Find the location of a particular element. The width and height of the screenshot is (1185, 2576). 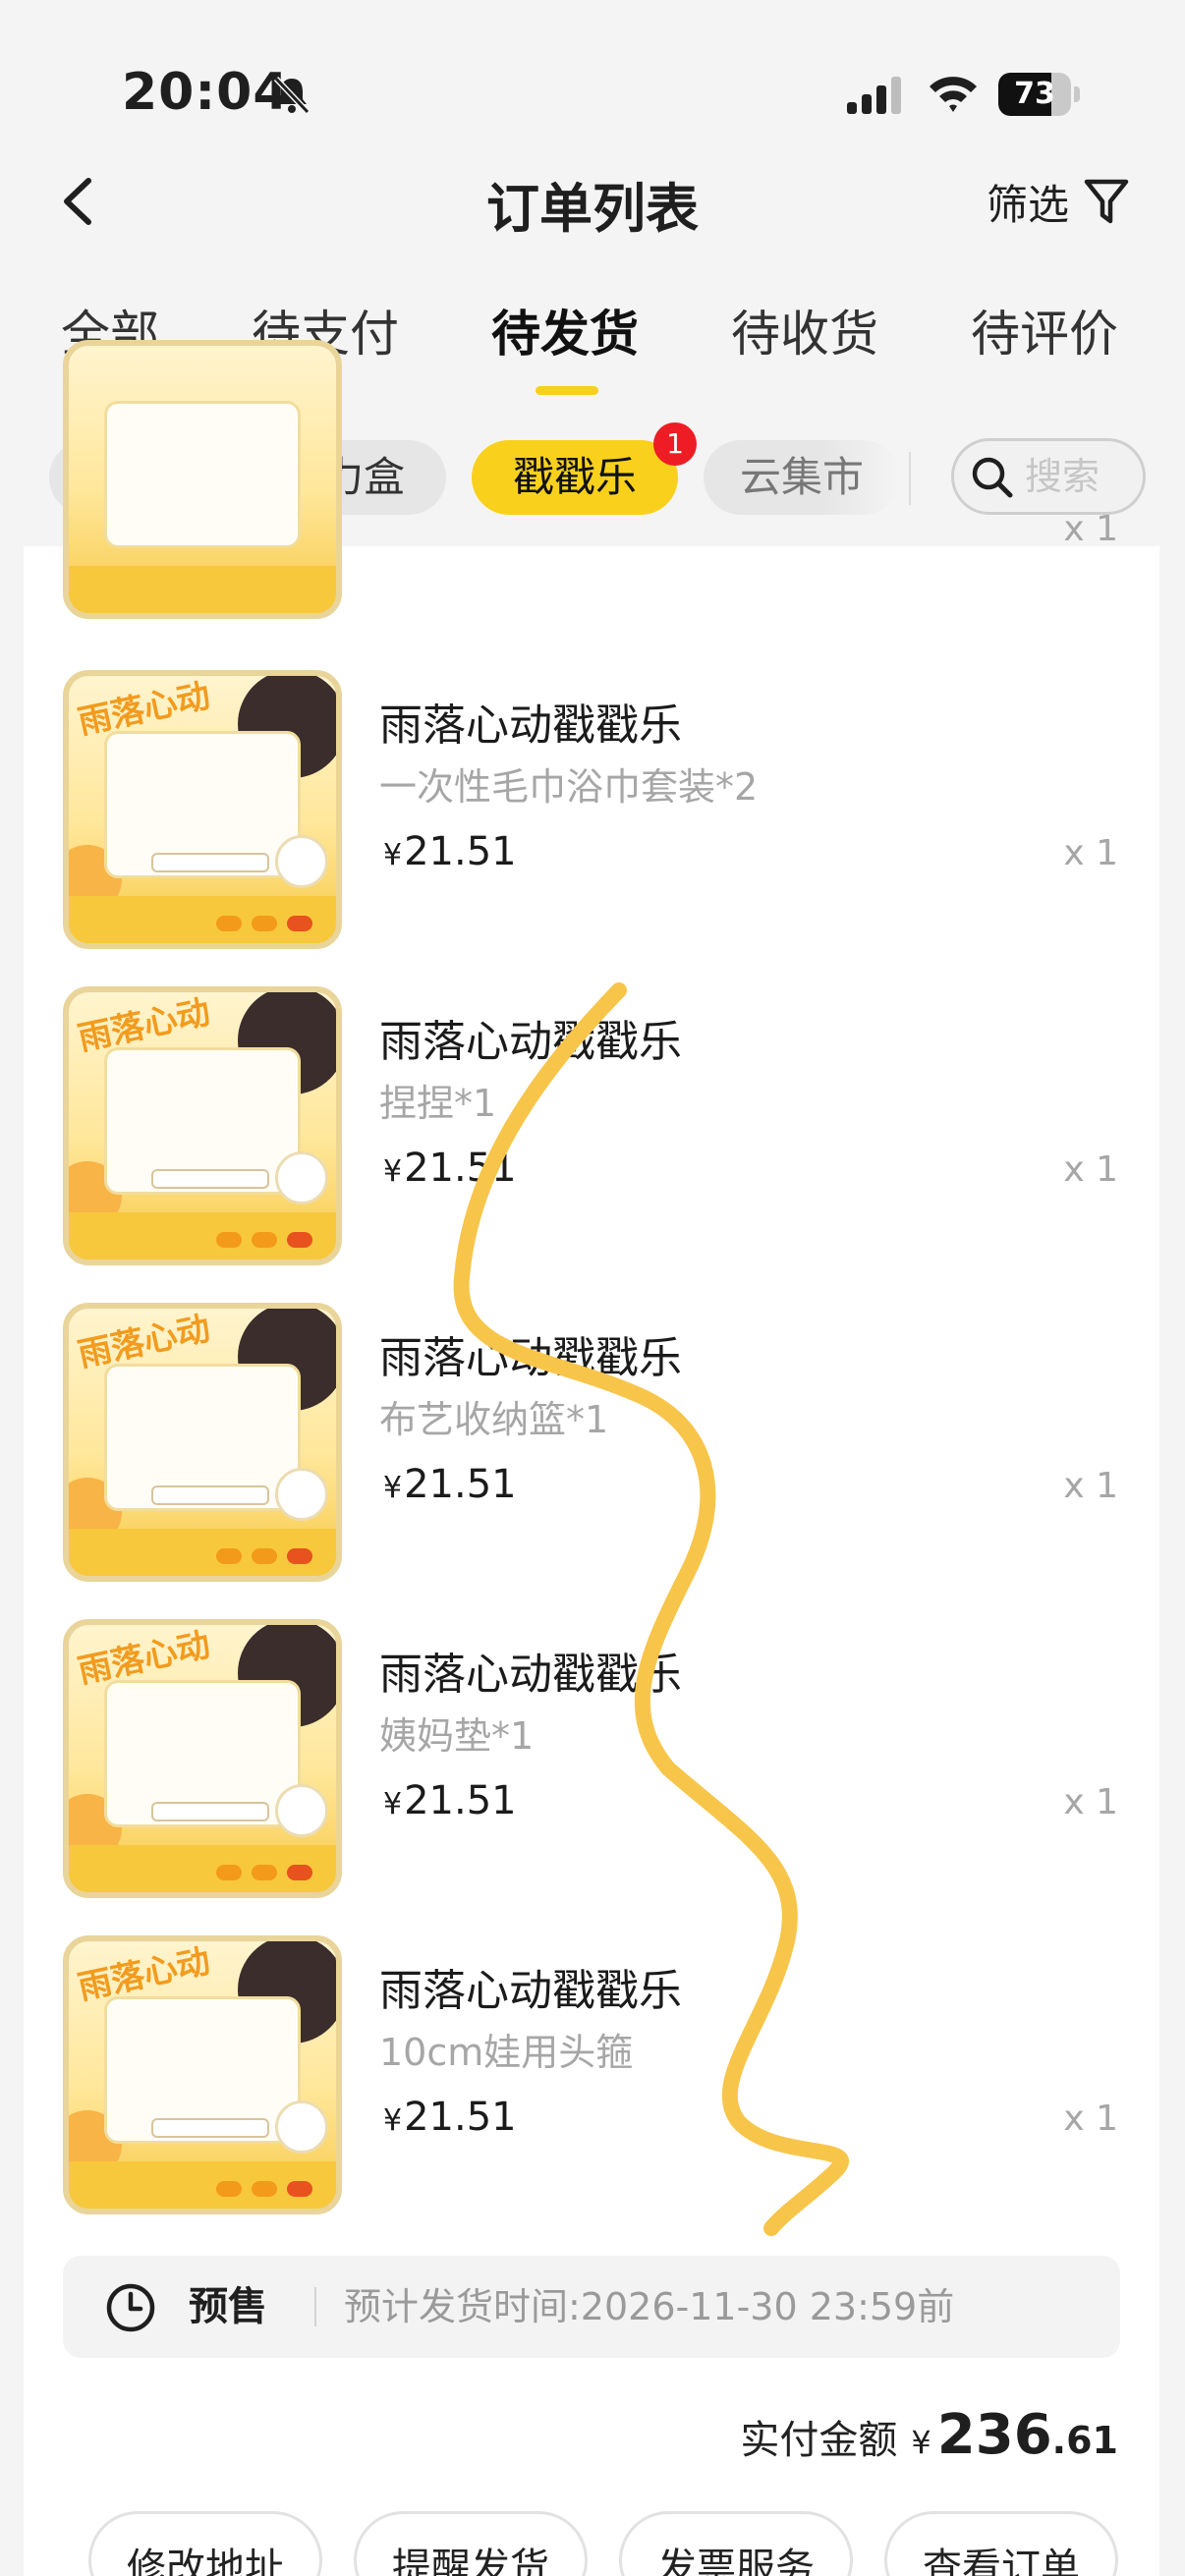

item-spec: 一次性毛巾浴巾套装*2 is located at coordinates (569, 787).